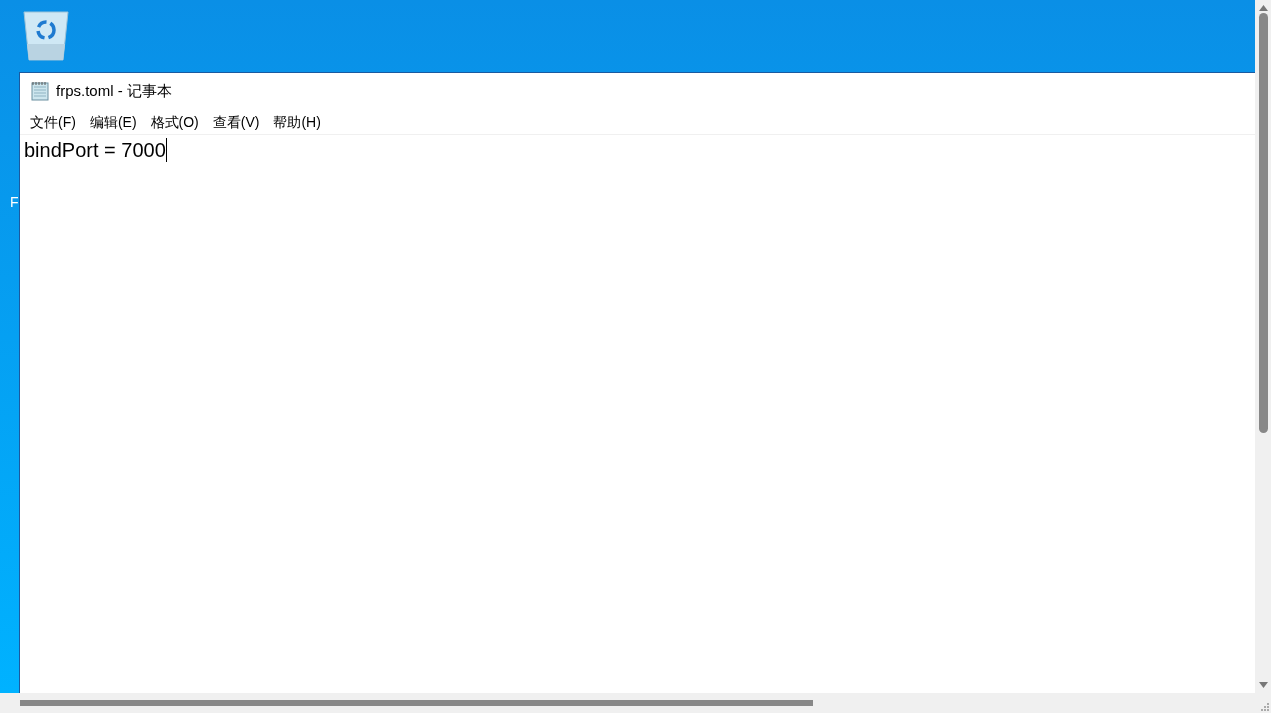 Image resolution: width=1271 pixels, height=713 pixels. I want to click on menu-item: 查看(V), so click(236, 121).